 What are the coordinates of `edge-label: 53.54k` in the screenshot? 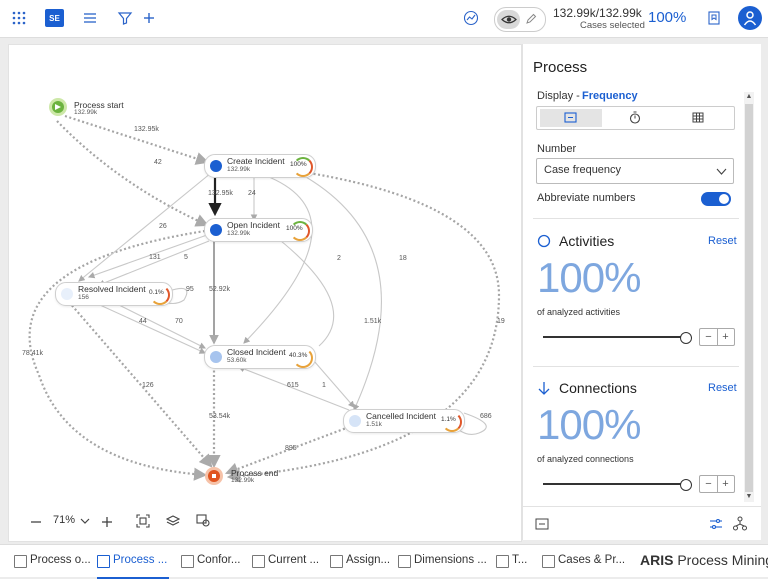 It's located at (220, 416).